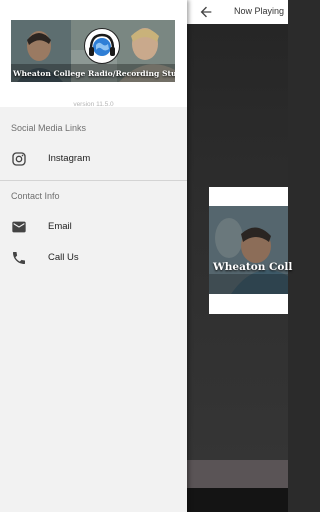 The image size is (320, 512). I want to click on artwork-photo, so click(248, 250).